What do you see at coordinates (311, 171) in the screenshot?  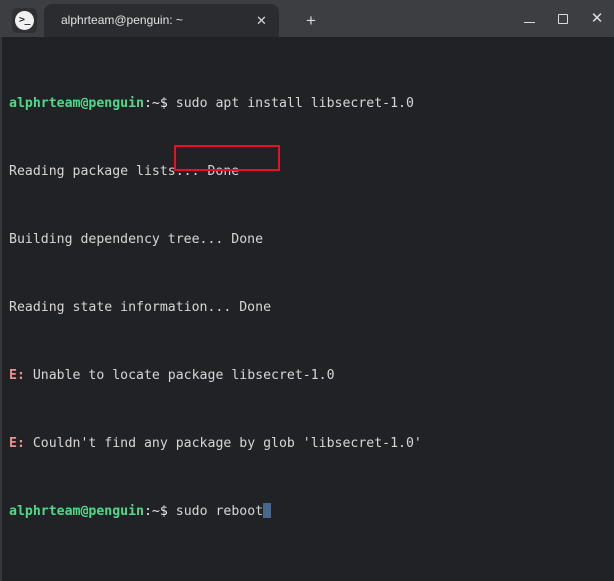 I see `terminal-line: Reading package lists... Done` at bounding box center [311, 171].